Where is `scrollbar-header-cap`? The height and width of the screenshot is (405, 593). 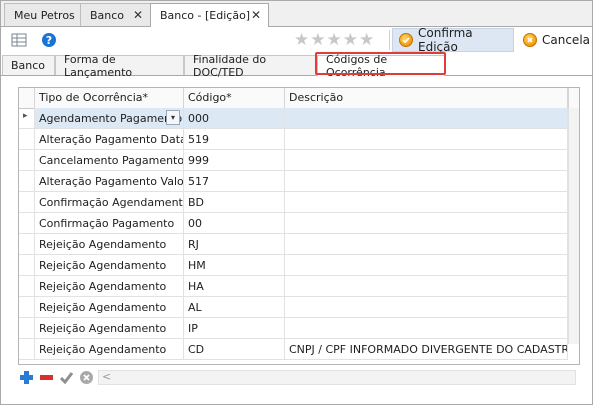
scrollbar-header-cap is located at coordinates (573, 98).